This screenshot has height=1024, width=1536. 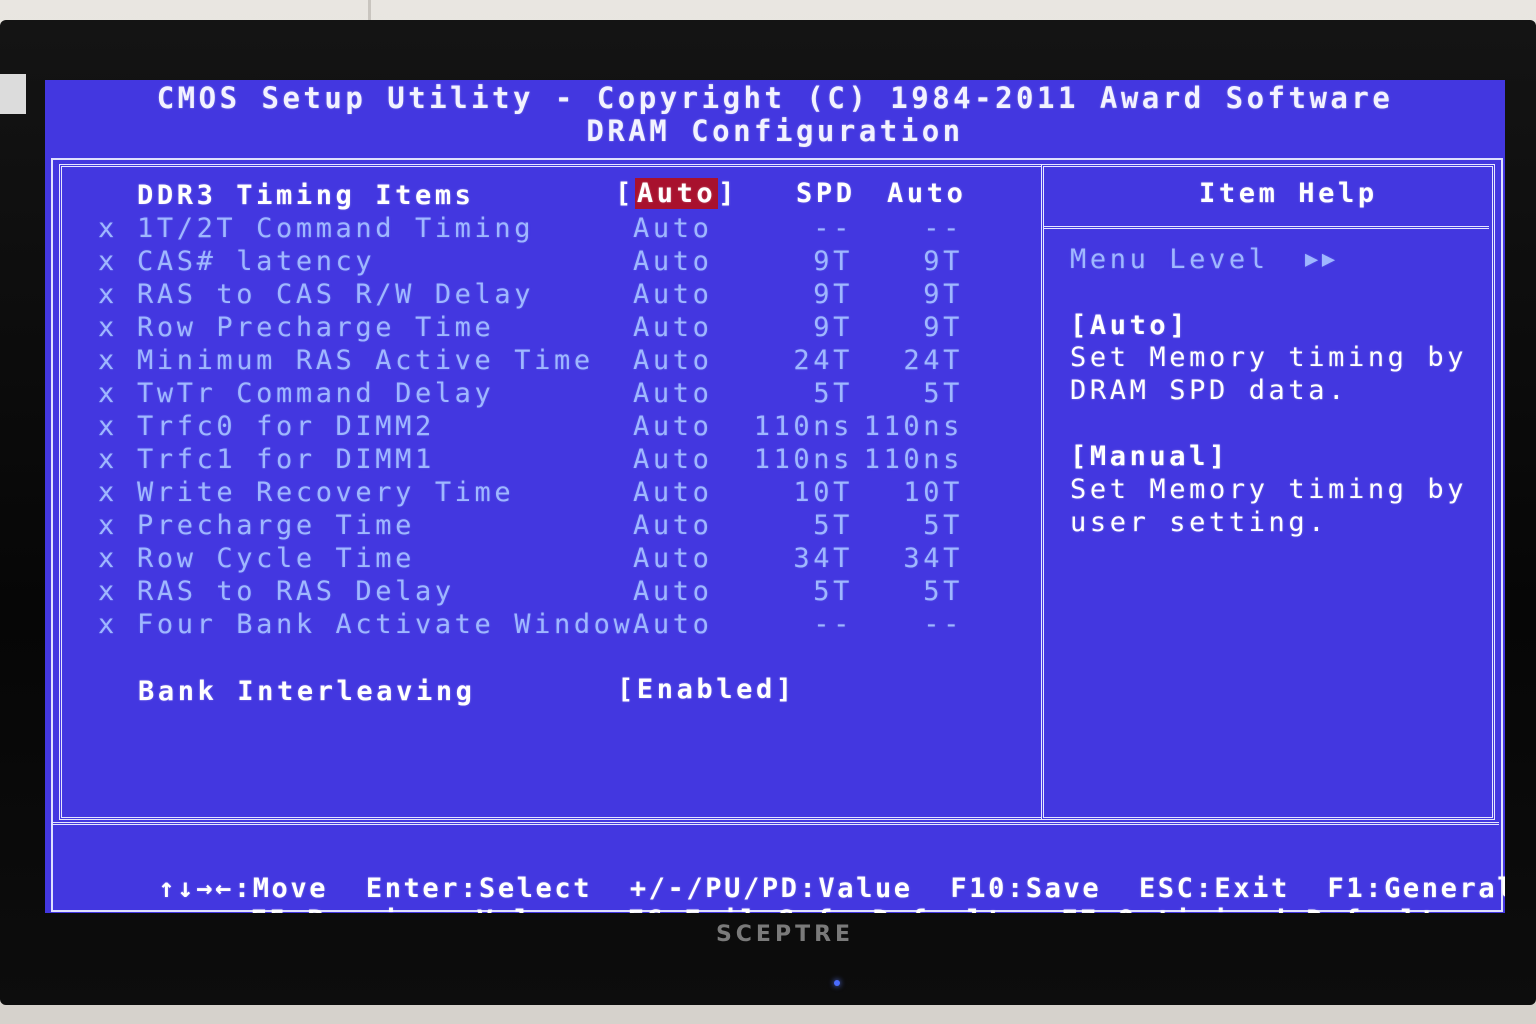 I want to click on timing-row-name: Trfc1 for DIMM1, so click(x=286, y=460).